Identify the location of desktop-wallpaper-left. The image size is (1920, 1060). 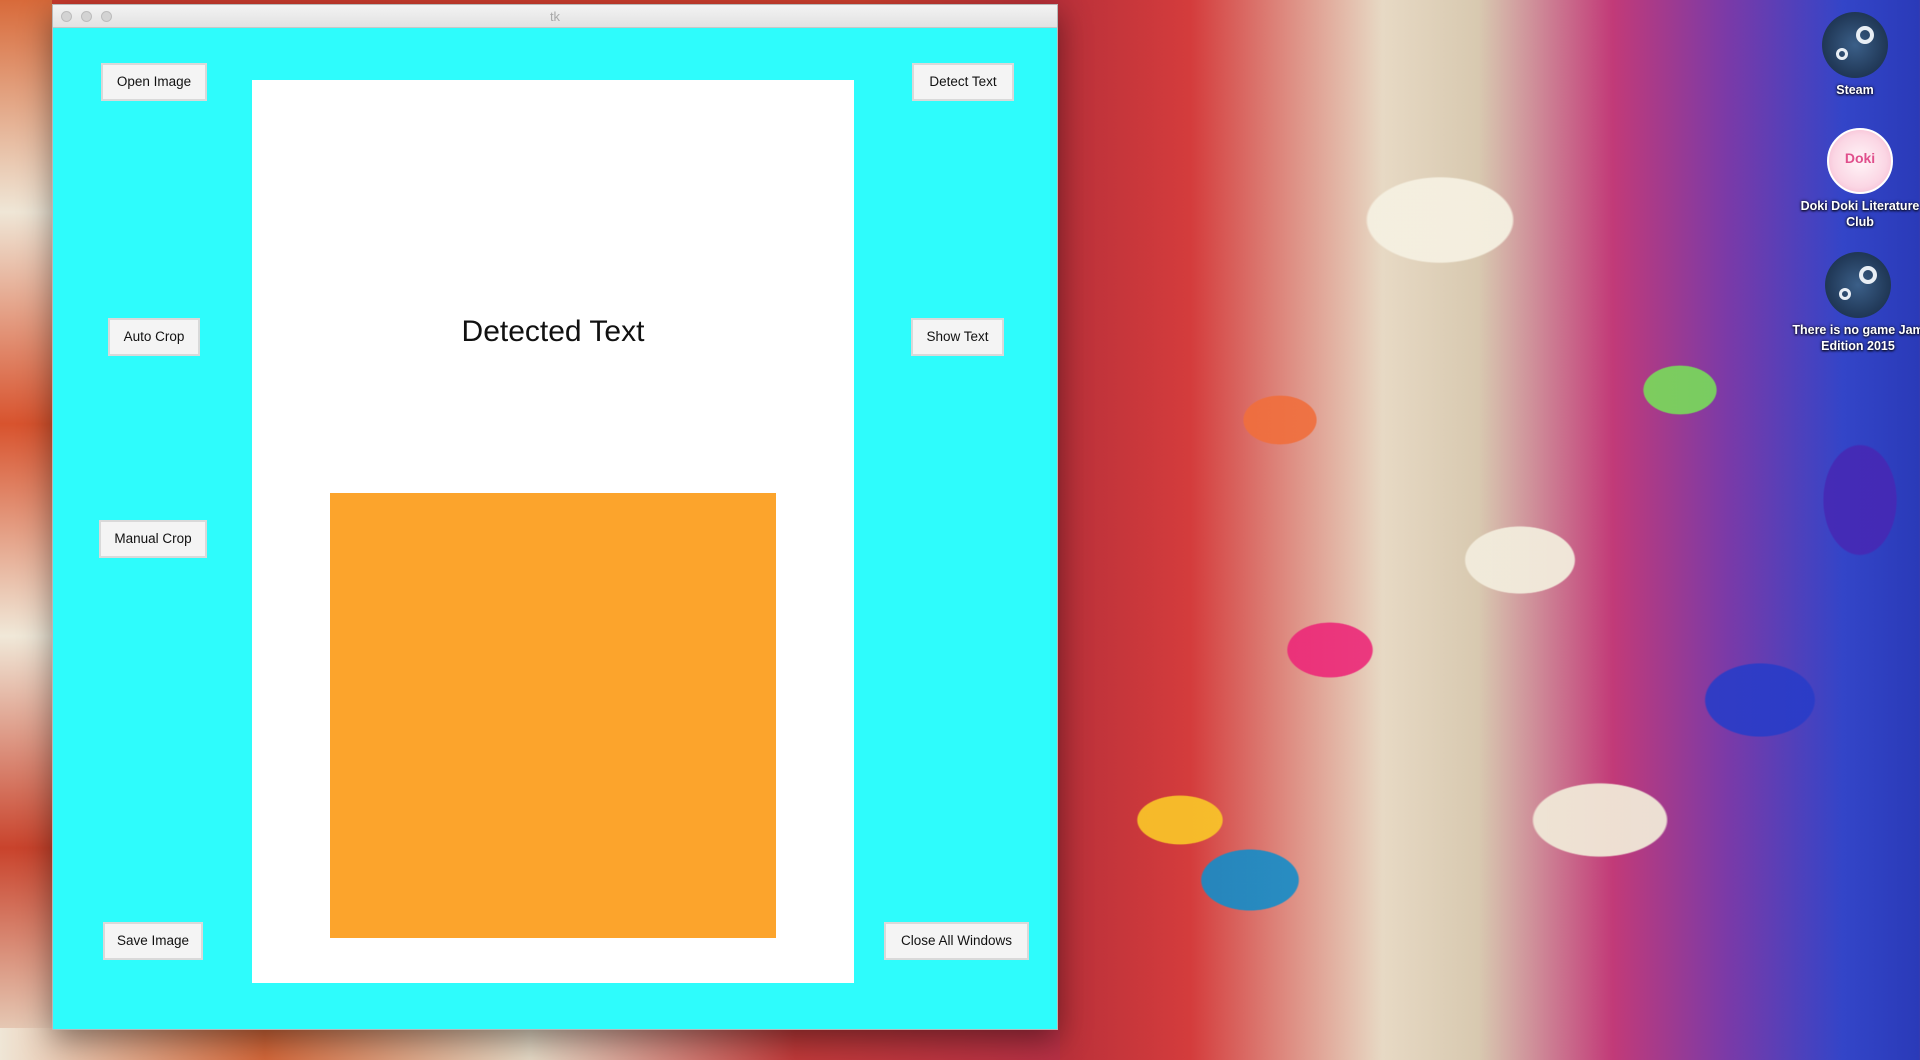
(26, 530).